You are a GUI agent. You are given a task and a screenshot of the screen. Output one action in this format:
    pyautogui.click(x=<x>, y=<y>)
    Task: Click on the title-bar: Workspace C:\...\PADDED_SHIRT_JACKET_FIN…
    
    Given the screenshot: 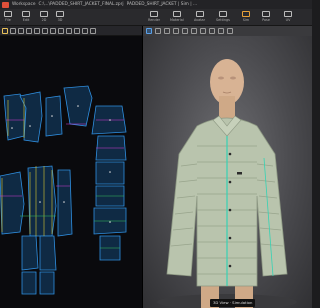 What is the action you would take?
    pyautogui.click(x=156, y=4)
    